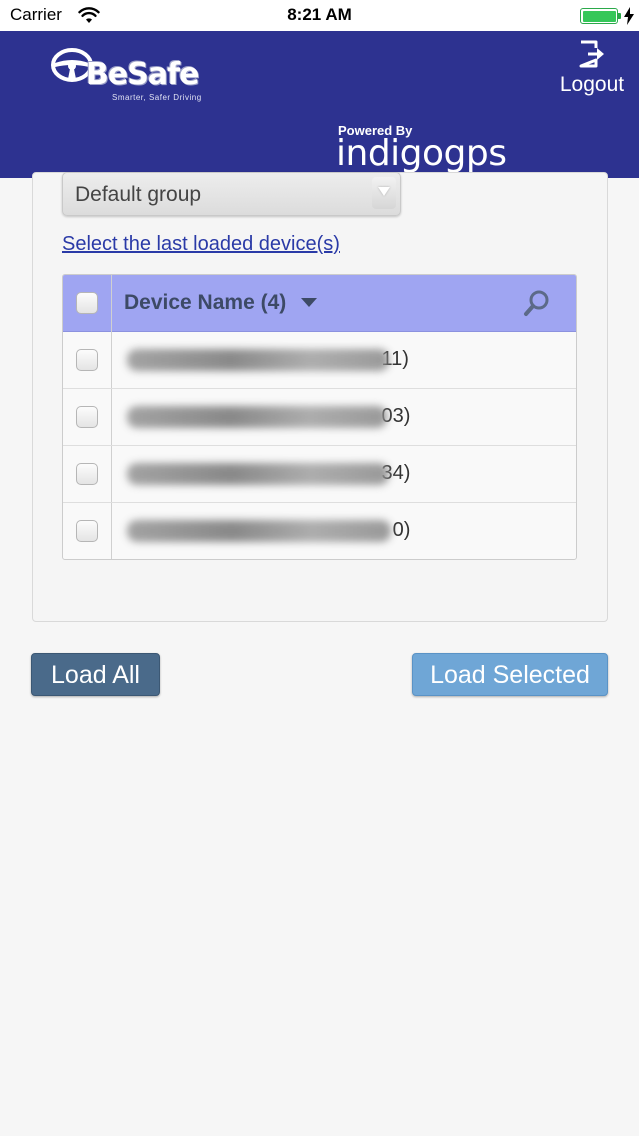 The width and height of the screenshot is (639, 1136). I want to click on logo-tagline: Smarter, Safer Driving, so click(157, 97).